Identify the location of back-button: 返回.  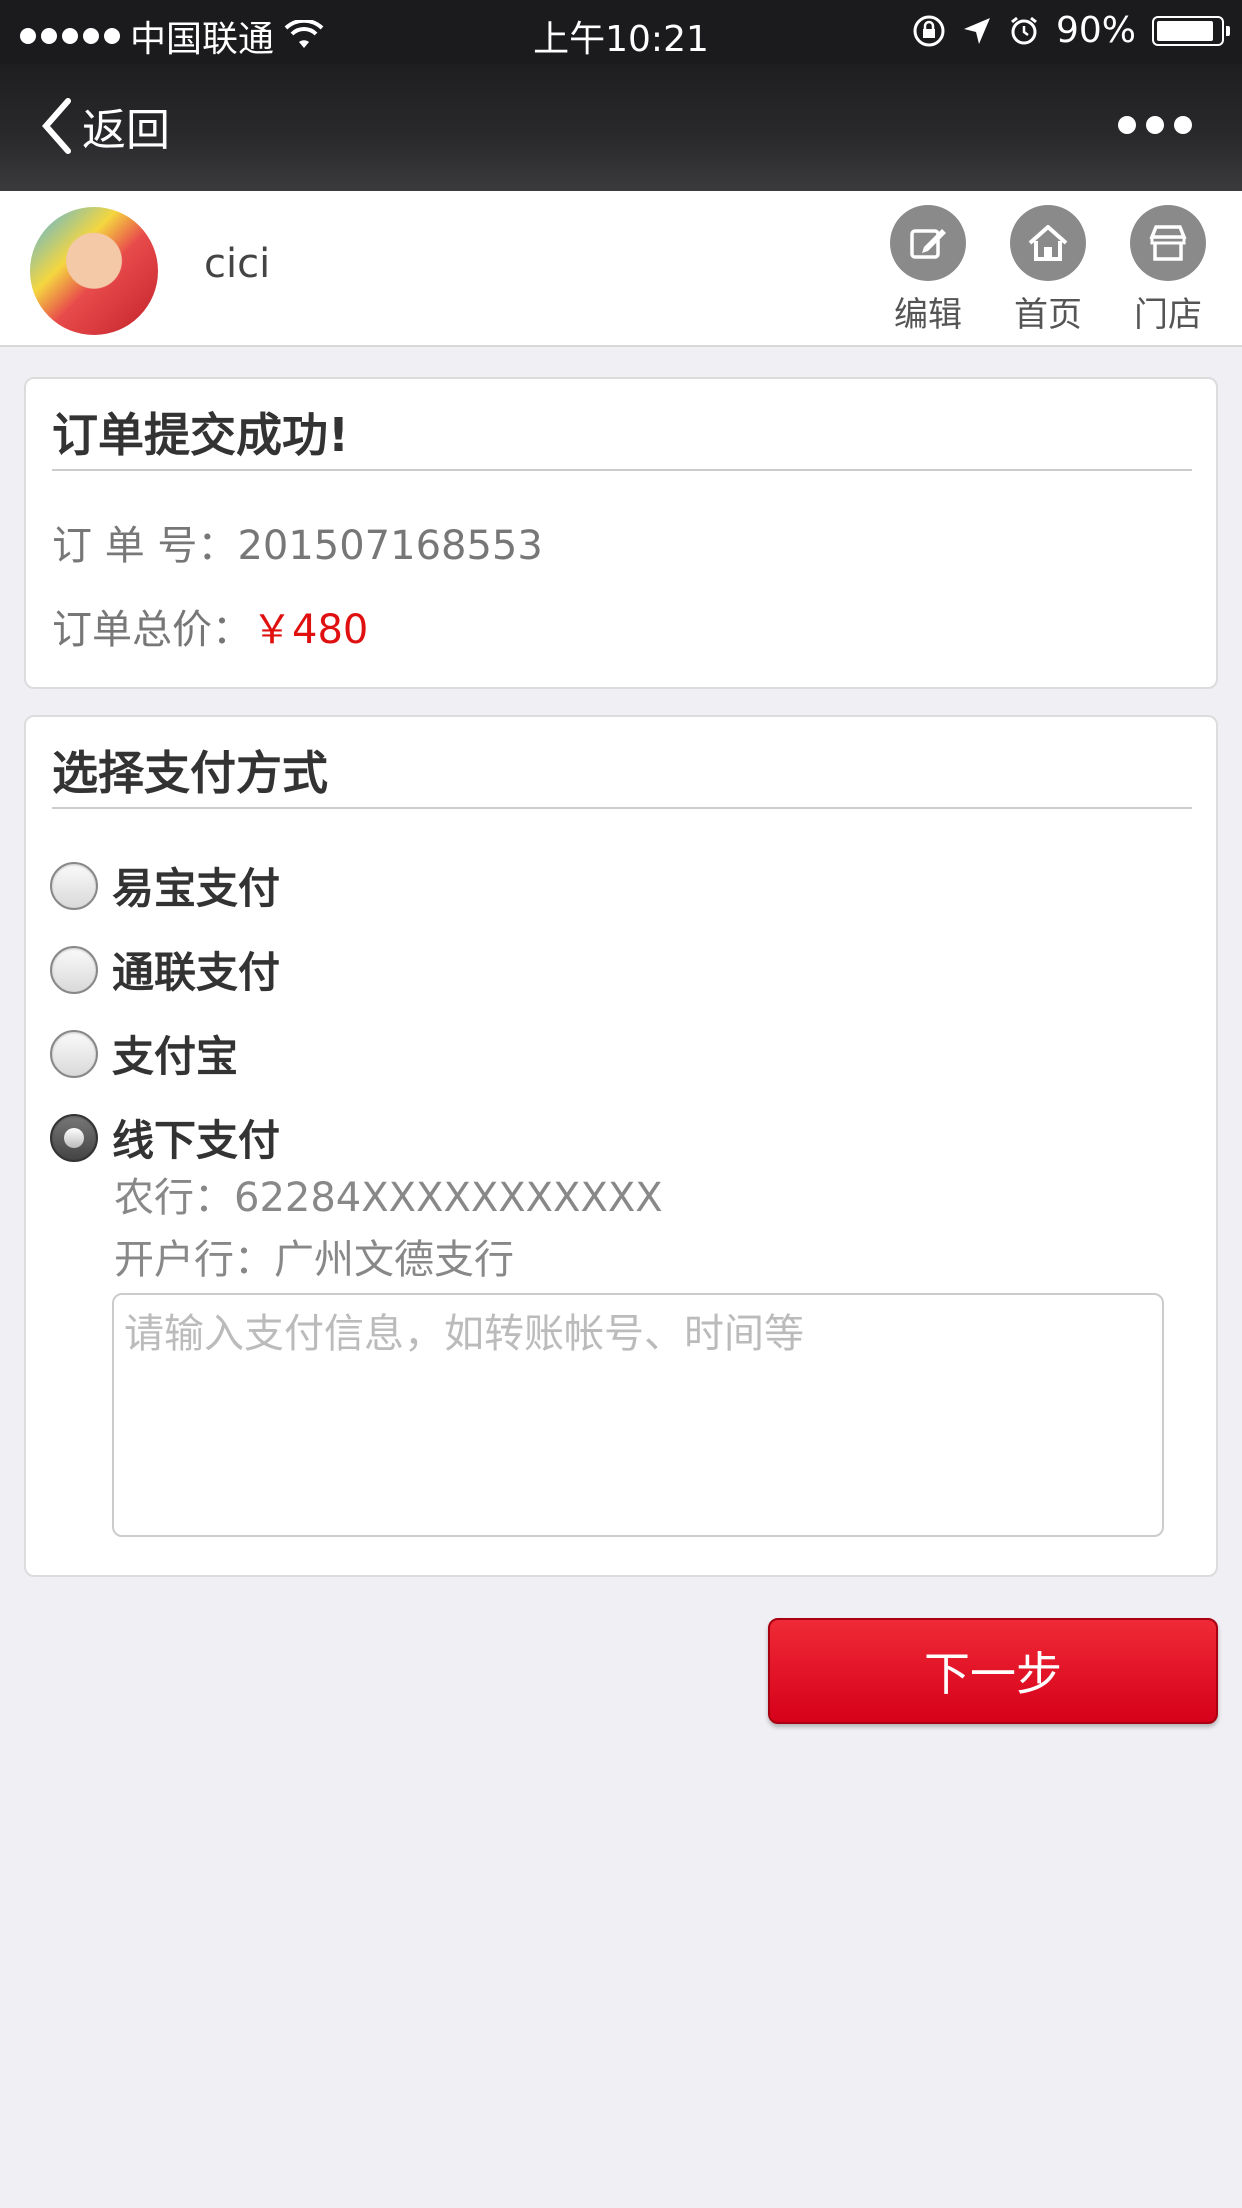
(105, 126).